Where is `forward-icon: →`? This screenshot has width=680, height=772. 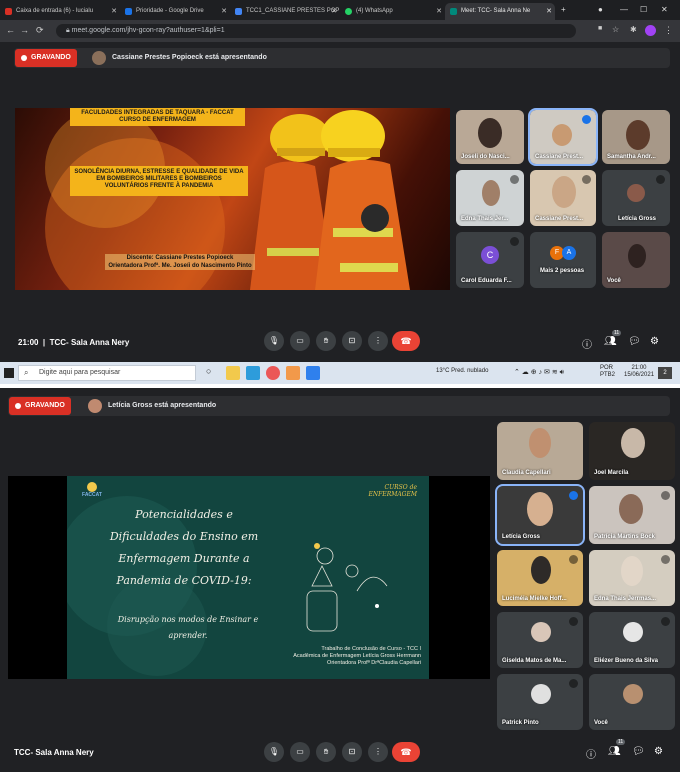 forward-icon: → is located at coordinates (24, 30).